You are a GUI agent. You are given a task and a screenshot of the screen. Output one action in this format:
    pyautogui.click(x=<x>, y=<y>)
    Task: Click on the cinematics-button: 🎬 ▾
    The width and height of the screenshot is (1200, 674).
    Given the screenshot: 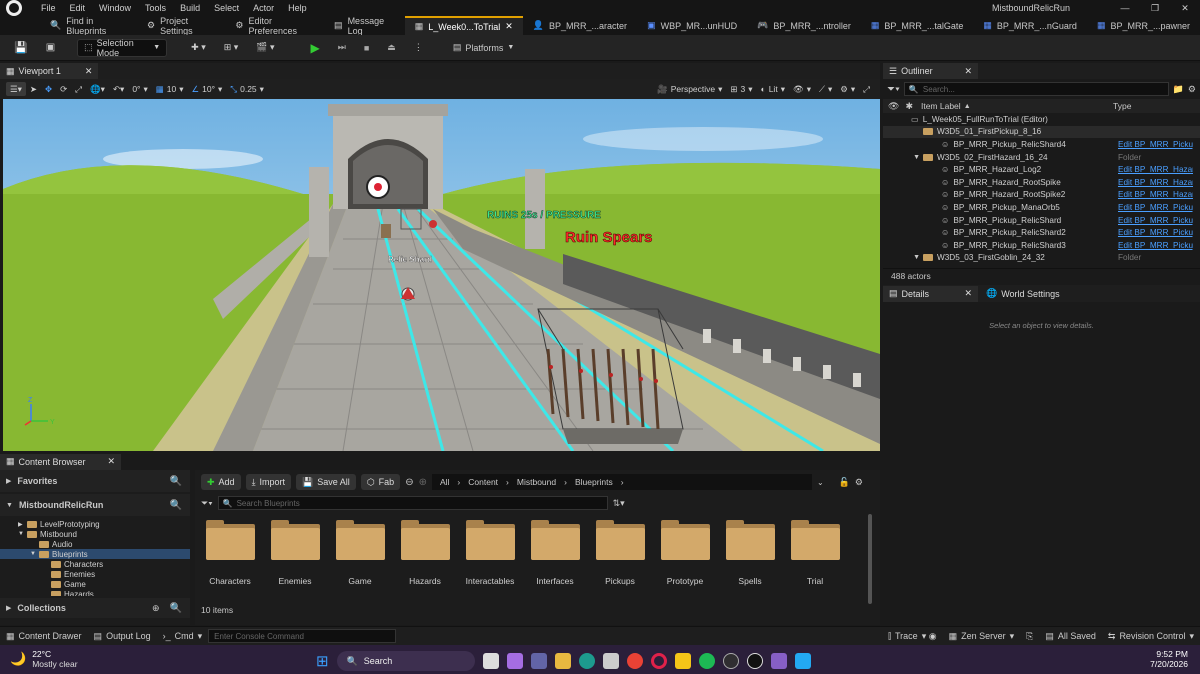 What is the action you would take?
    pyautogui.click(x=265, y=48)
    